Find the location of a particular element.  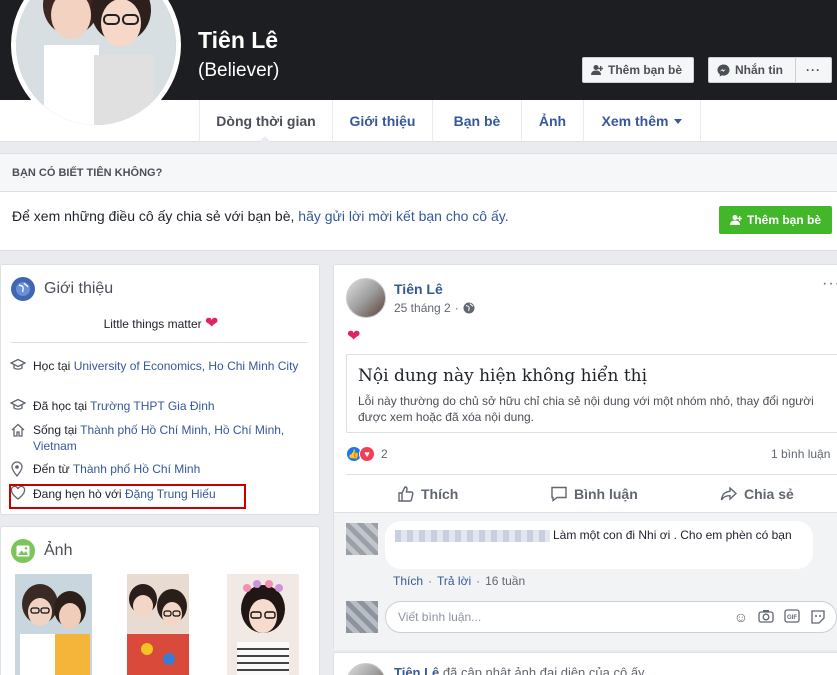

red-heart-icon: ❤ is located at coordinates (211, 323).